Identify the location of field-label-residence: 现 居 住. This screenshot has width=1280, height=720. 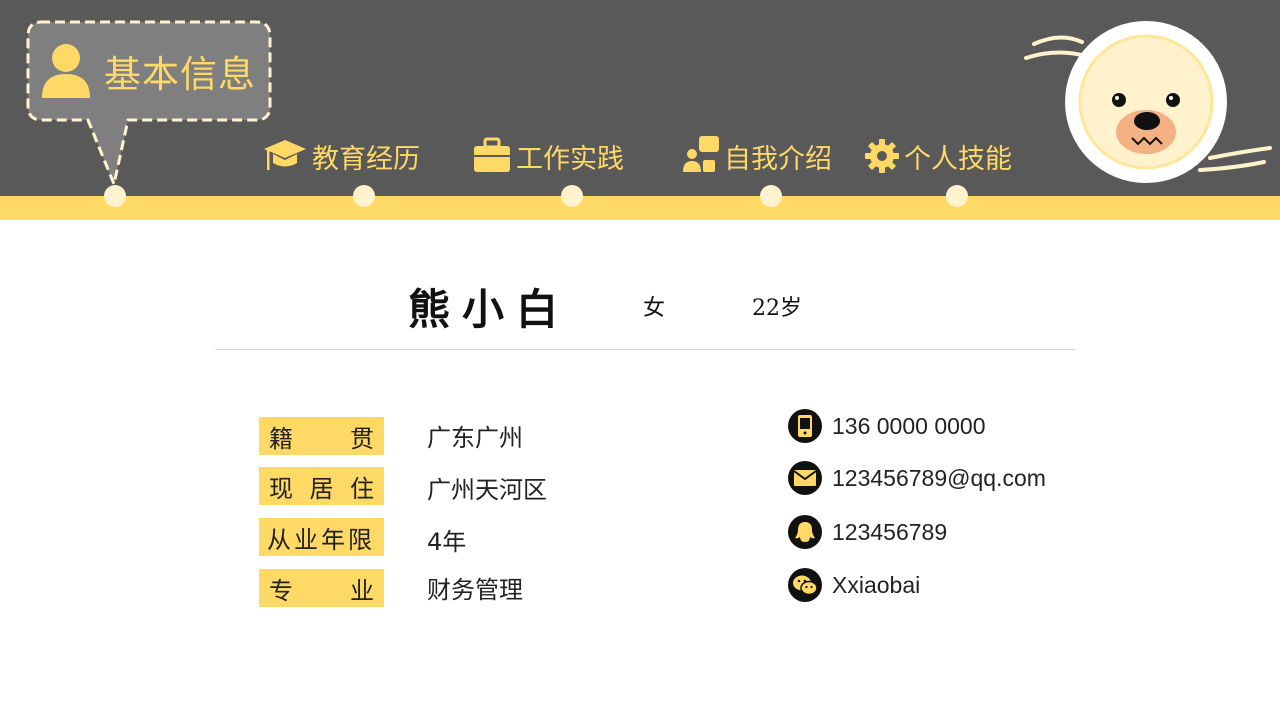
(321, 486).